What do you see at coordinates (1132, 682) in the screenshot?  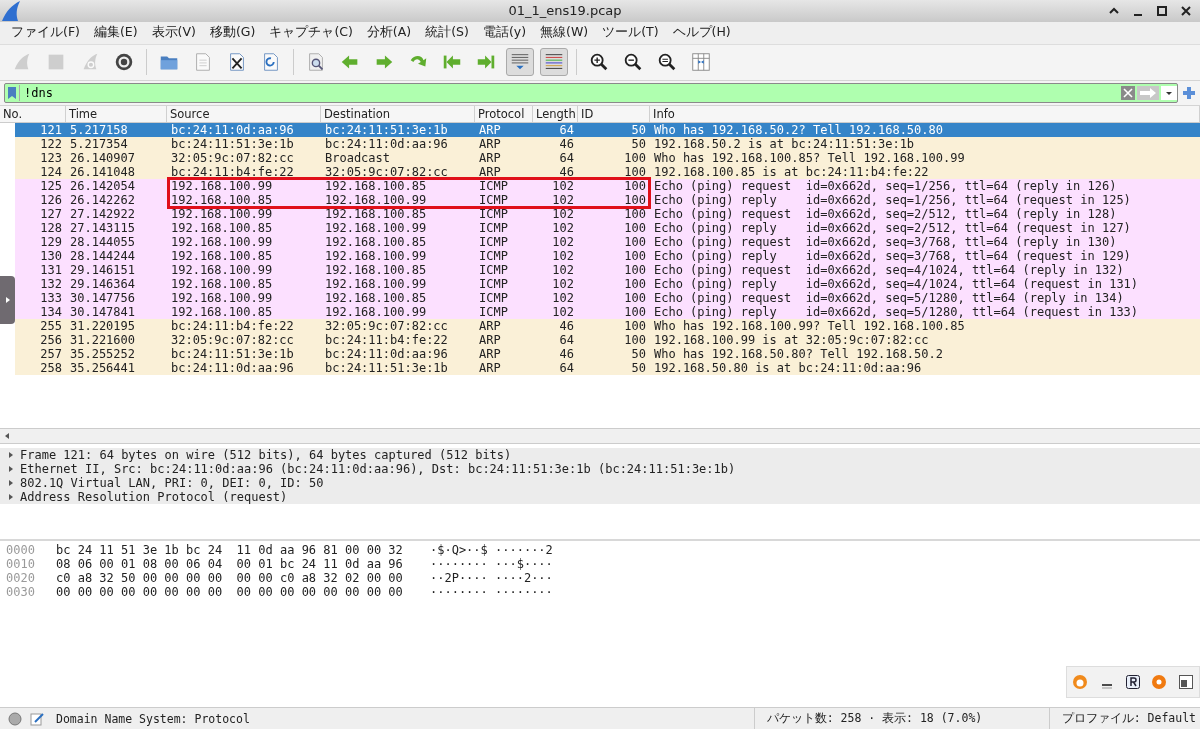 I see `r-box-icon` at bounding box center [1132, 682].